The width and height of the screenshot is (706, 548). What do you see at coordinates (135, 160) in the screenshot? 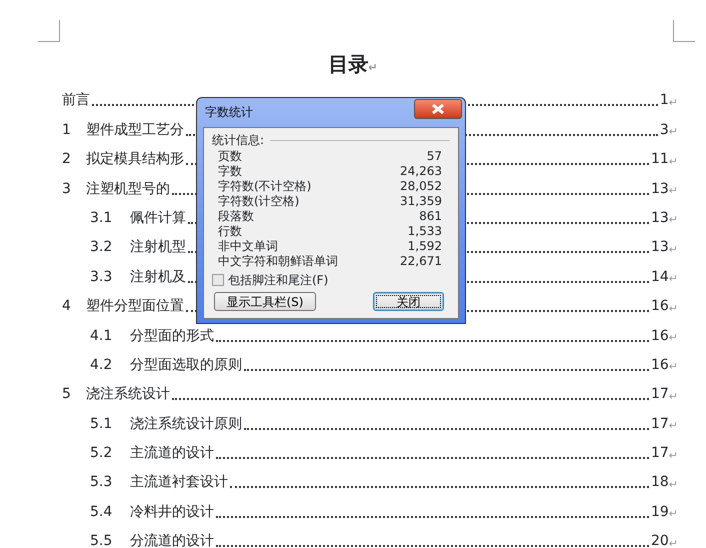
I see `toc-title: 拟定模具结构形` at bounding box center [135, 160].